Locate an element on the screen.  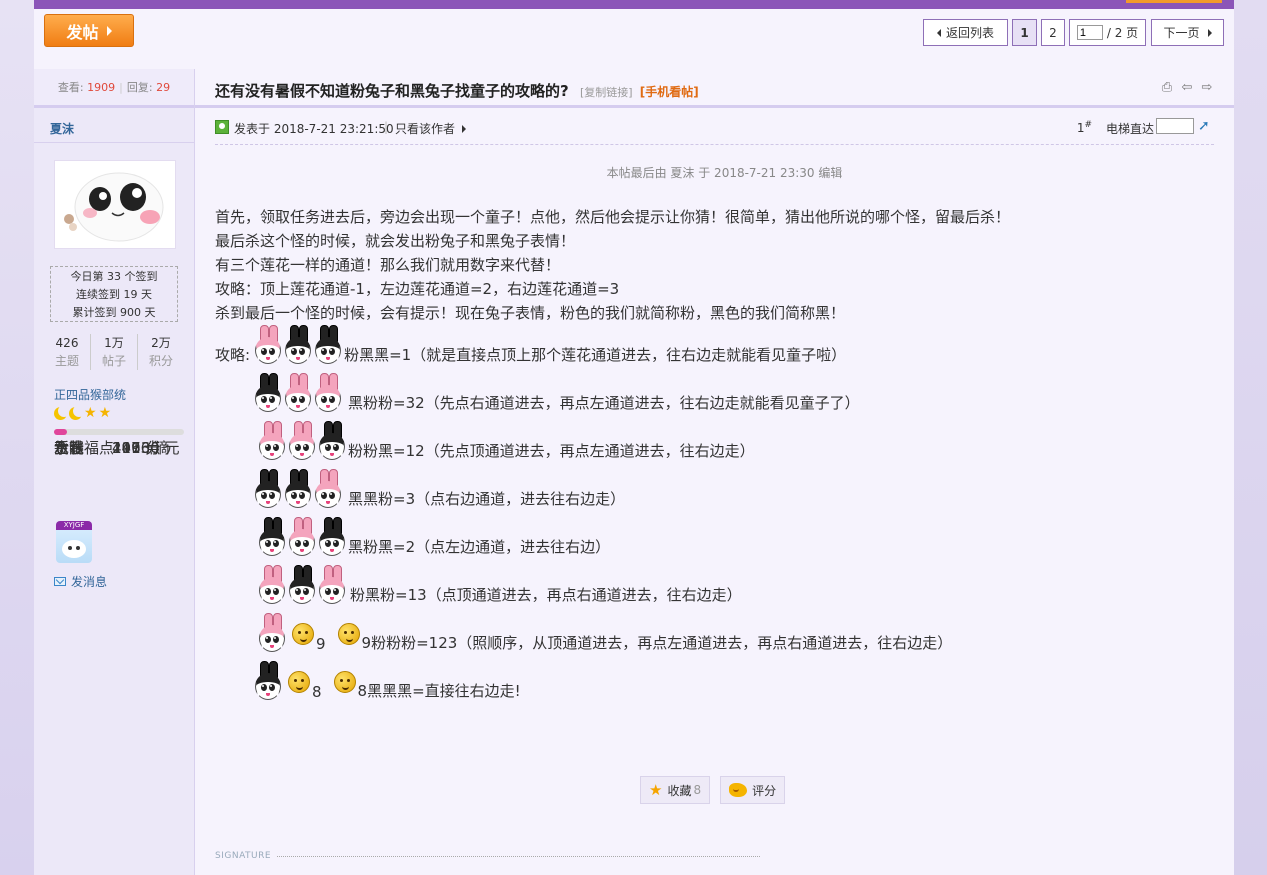
next-thread-icon: ⇨ is located at coordinates (1207, 88).